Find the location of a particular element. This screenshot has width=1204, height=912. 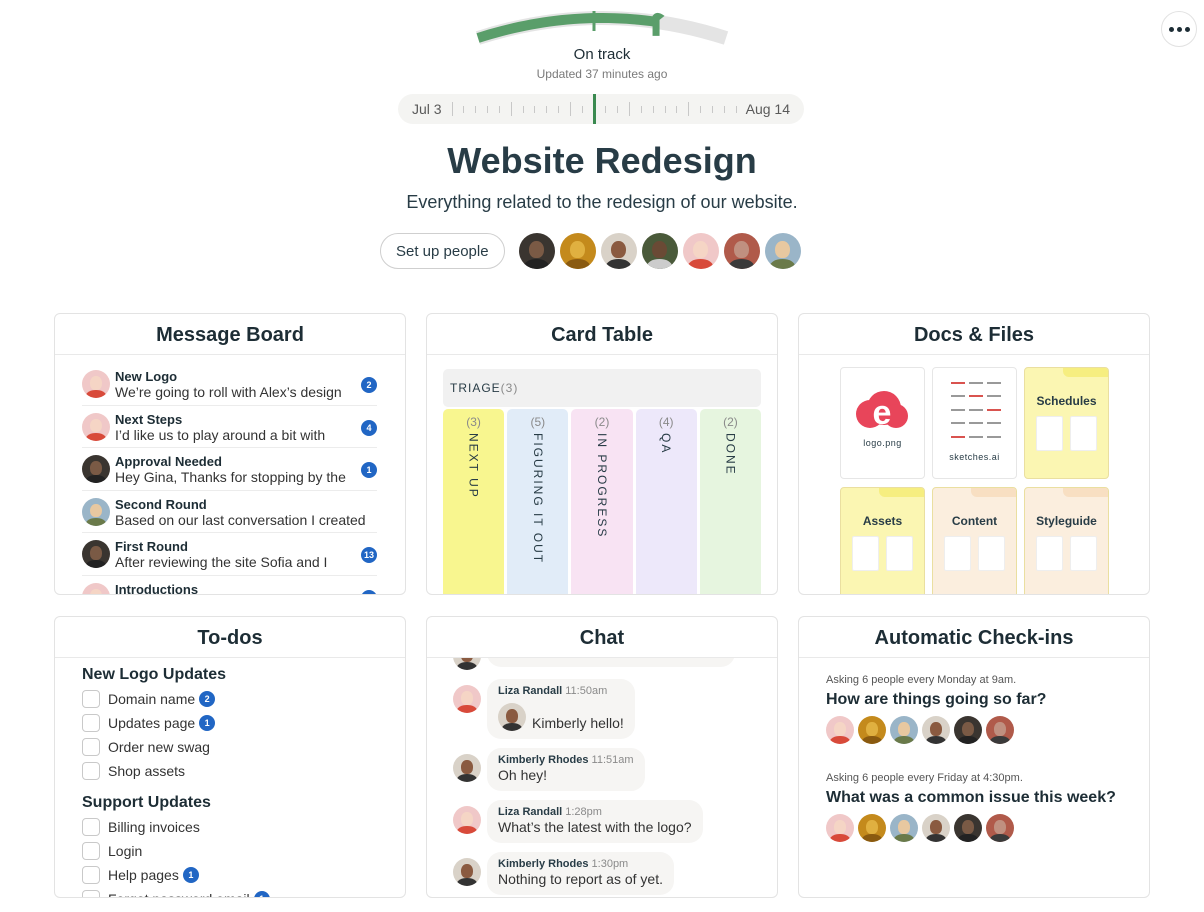

file-item: e logo.png is located at coordinates (882, 423).